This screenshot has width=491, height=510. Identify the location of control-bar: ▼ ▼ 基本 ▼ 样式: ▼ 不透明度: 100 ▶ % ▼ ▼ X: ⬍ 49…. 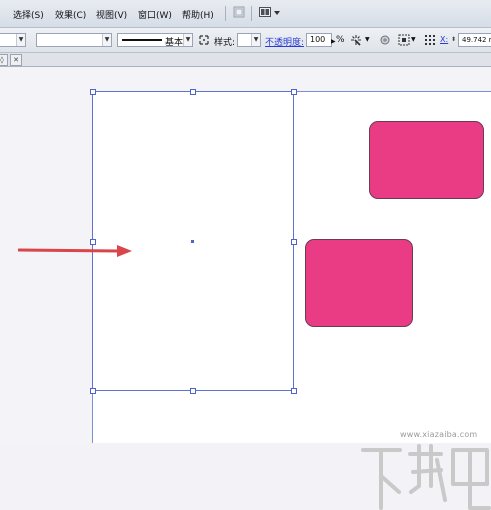
(245, 40).